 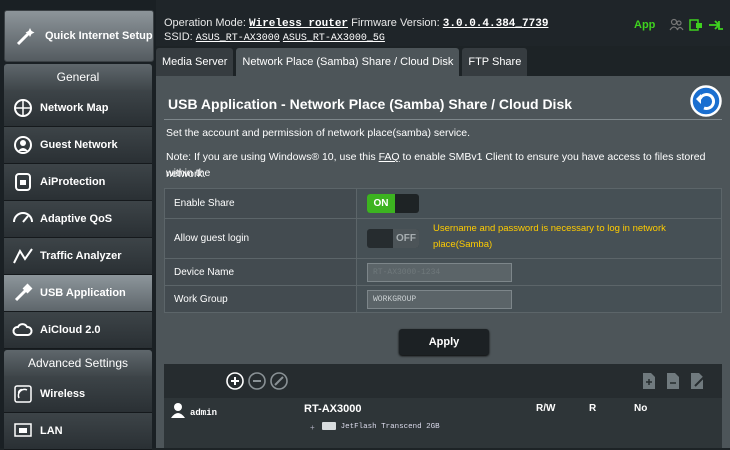 What do you see at coordinates (698, 383) in the screenshot?
I see `edit-folder-icon` at bounding box center [698, 383].